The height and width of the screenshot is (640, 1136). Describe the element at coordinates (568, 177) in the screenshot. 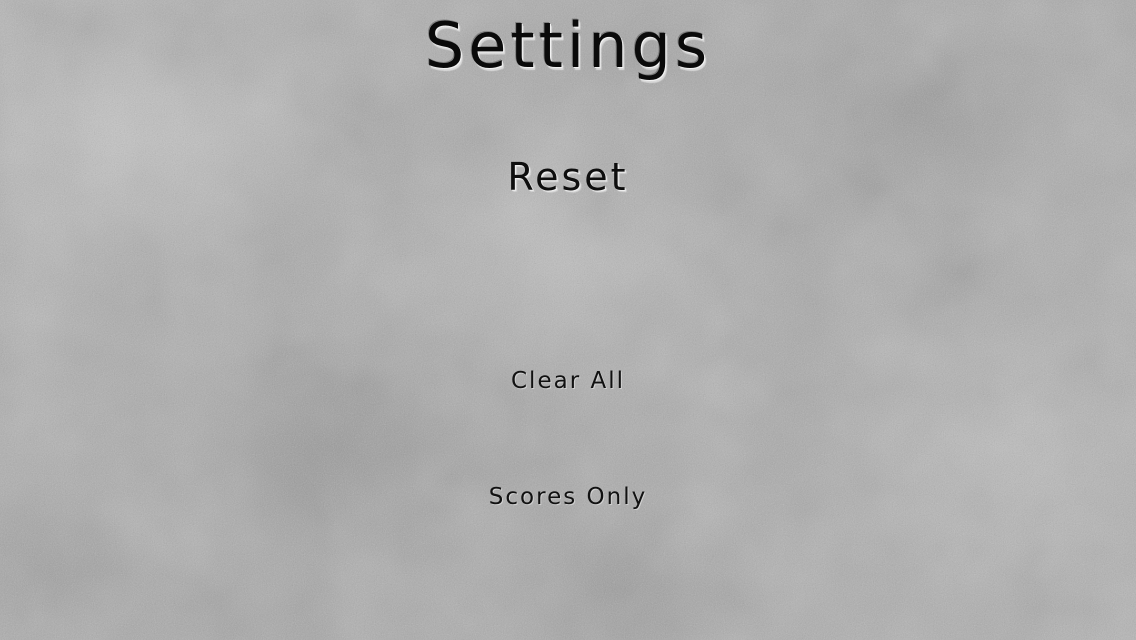

I see `reset-section-heading: Reset` at that location.